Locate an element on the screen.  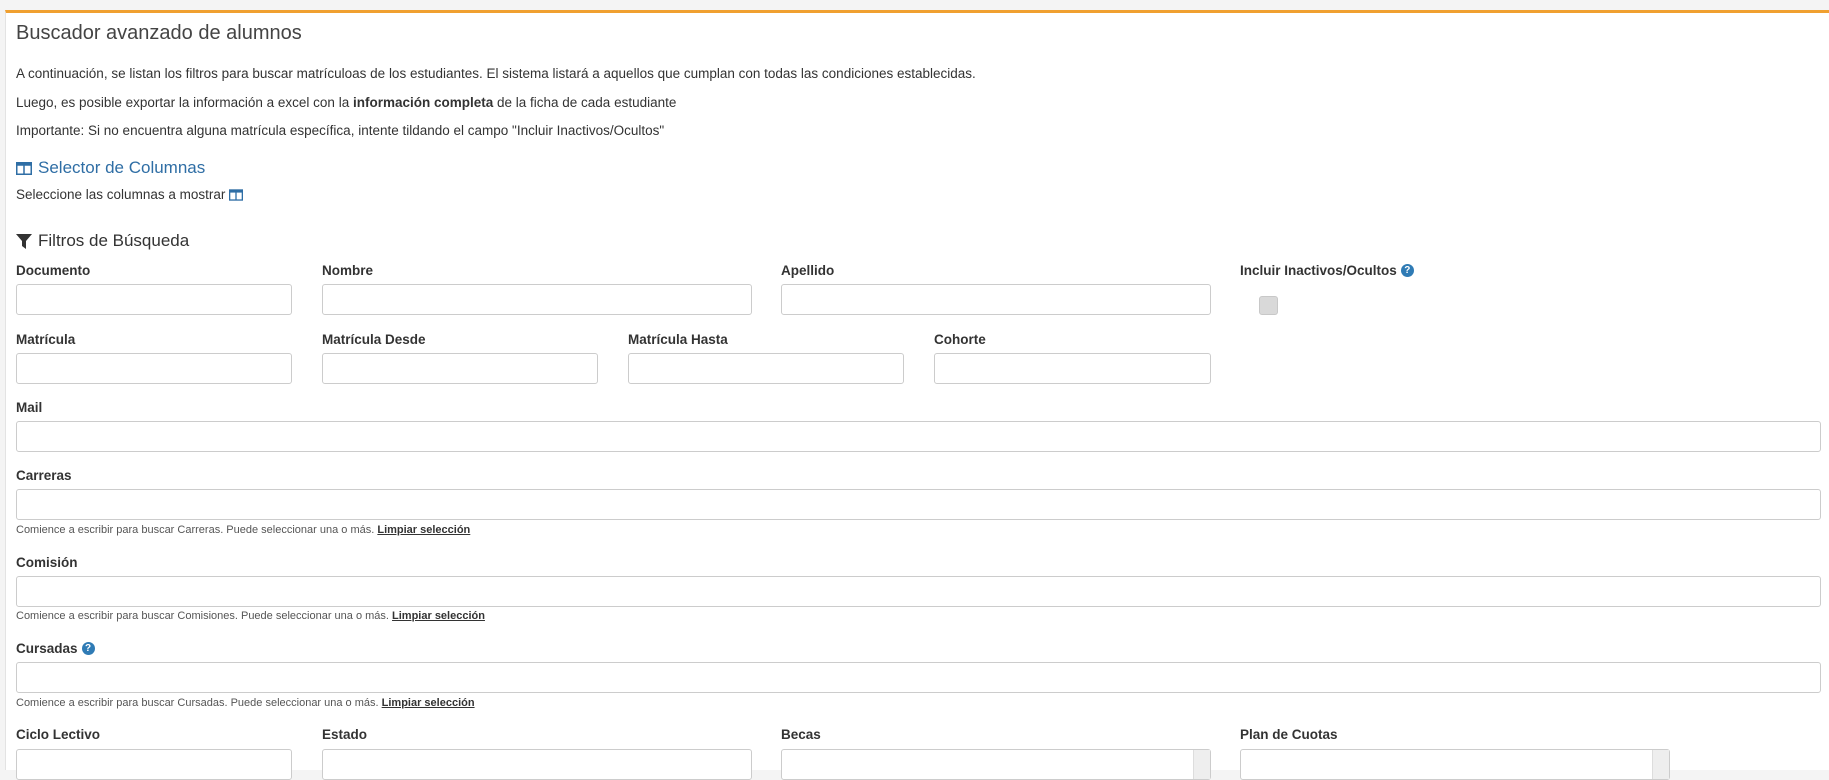
comision-input is located at coordinates (918, 591).